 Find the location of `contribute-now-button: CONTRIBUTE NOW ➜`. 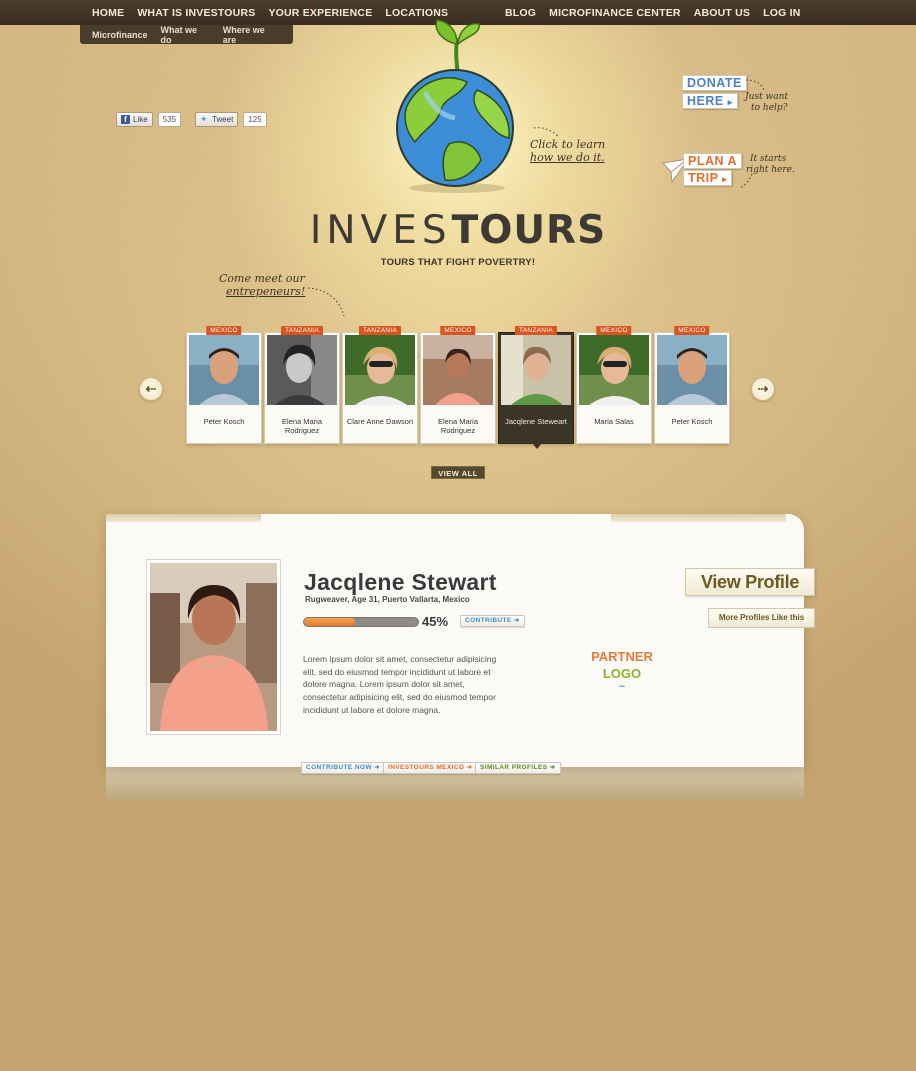

contribute-now-button: CONTRIBUTE NOW ➜ is located at coordinates (343, 768).